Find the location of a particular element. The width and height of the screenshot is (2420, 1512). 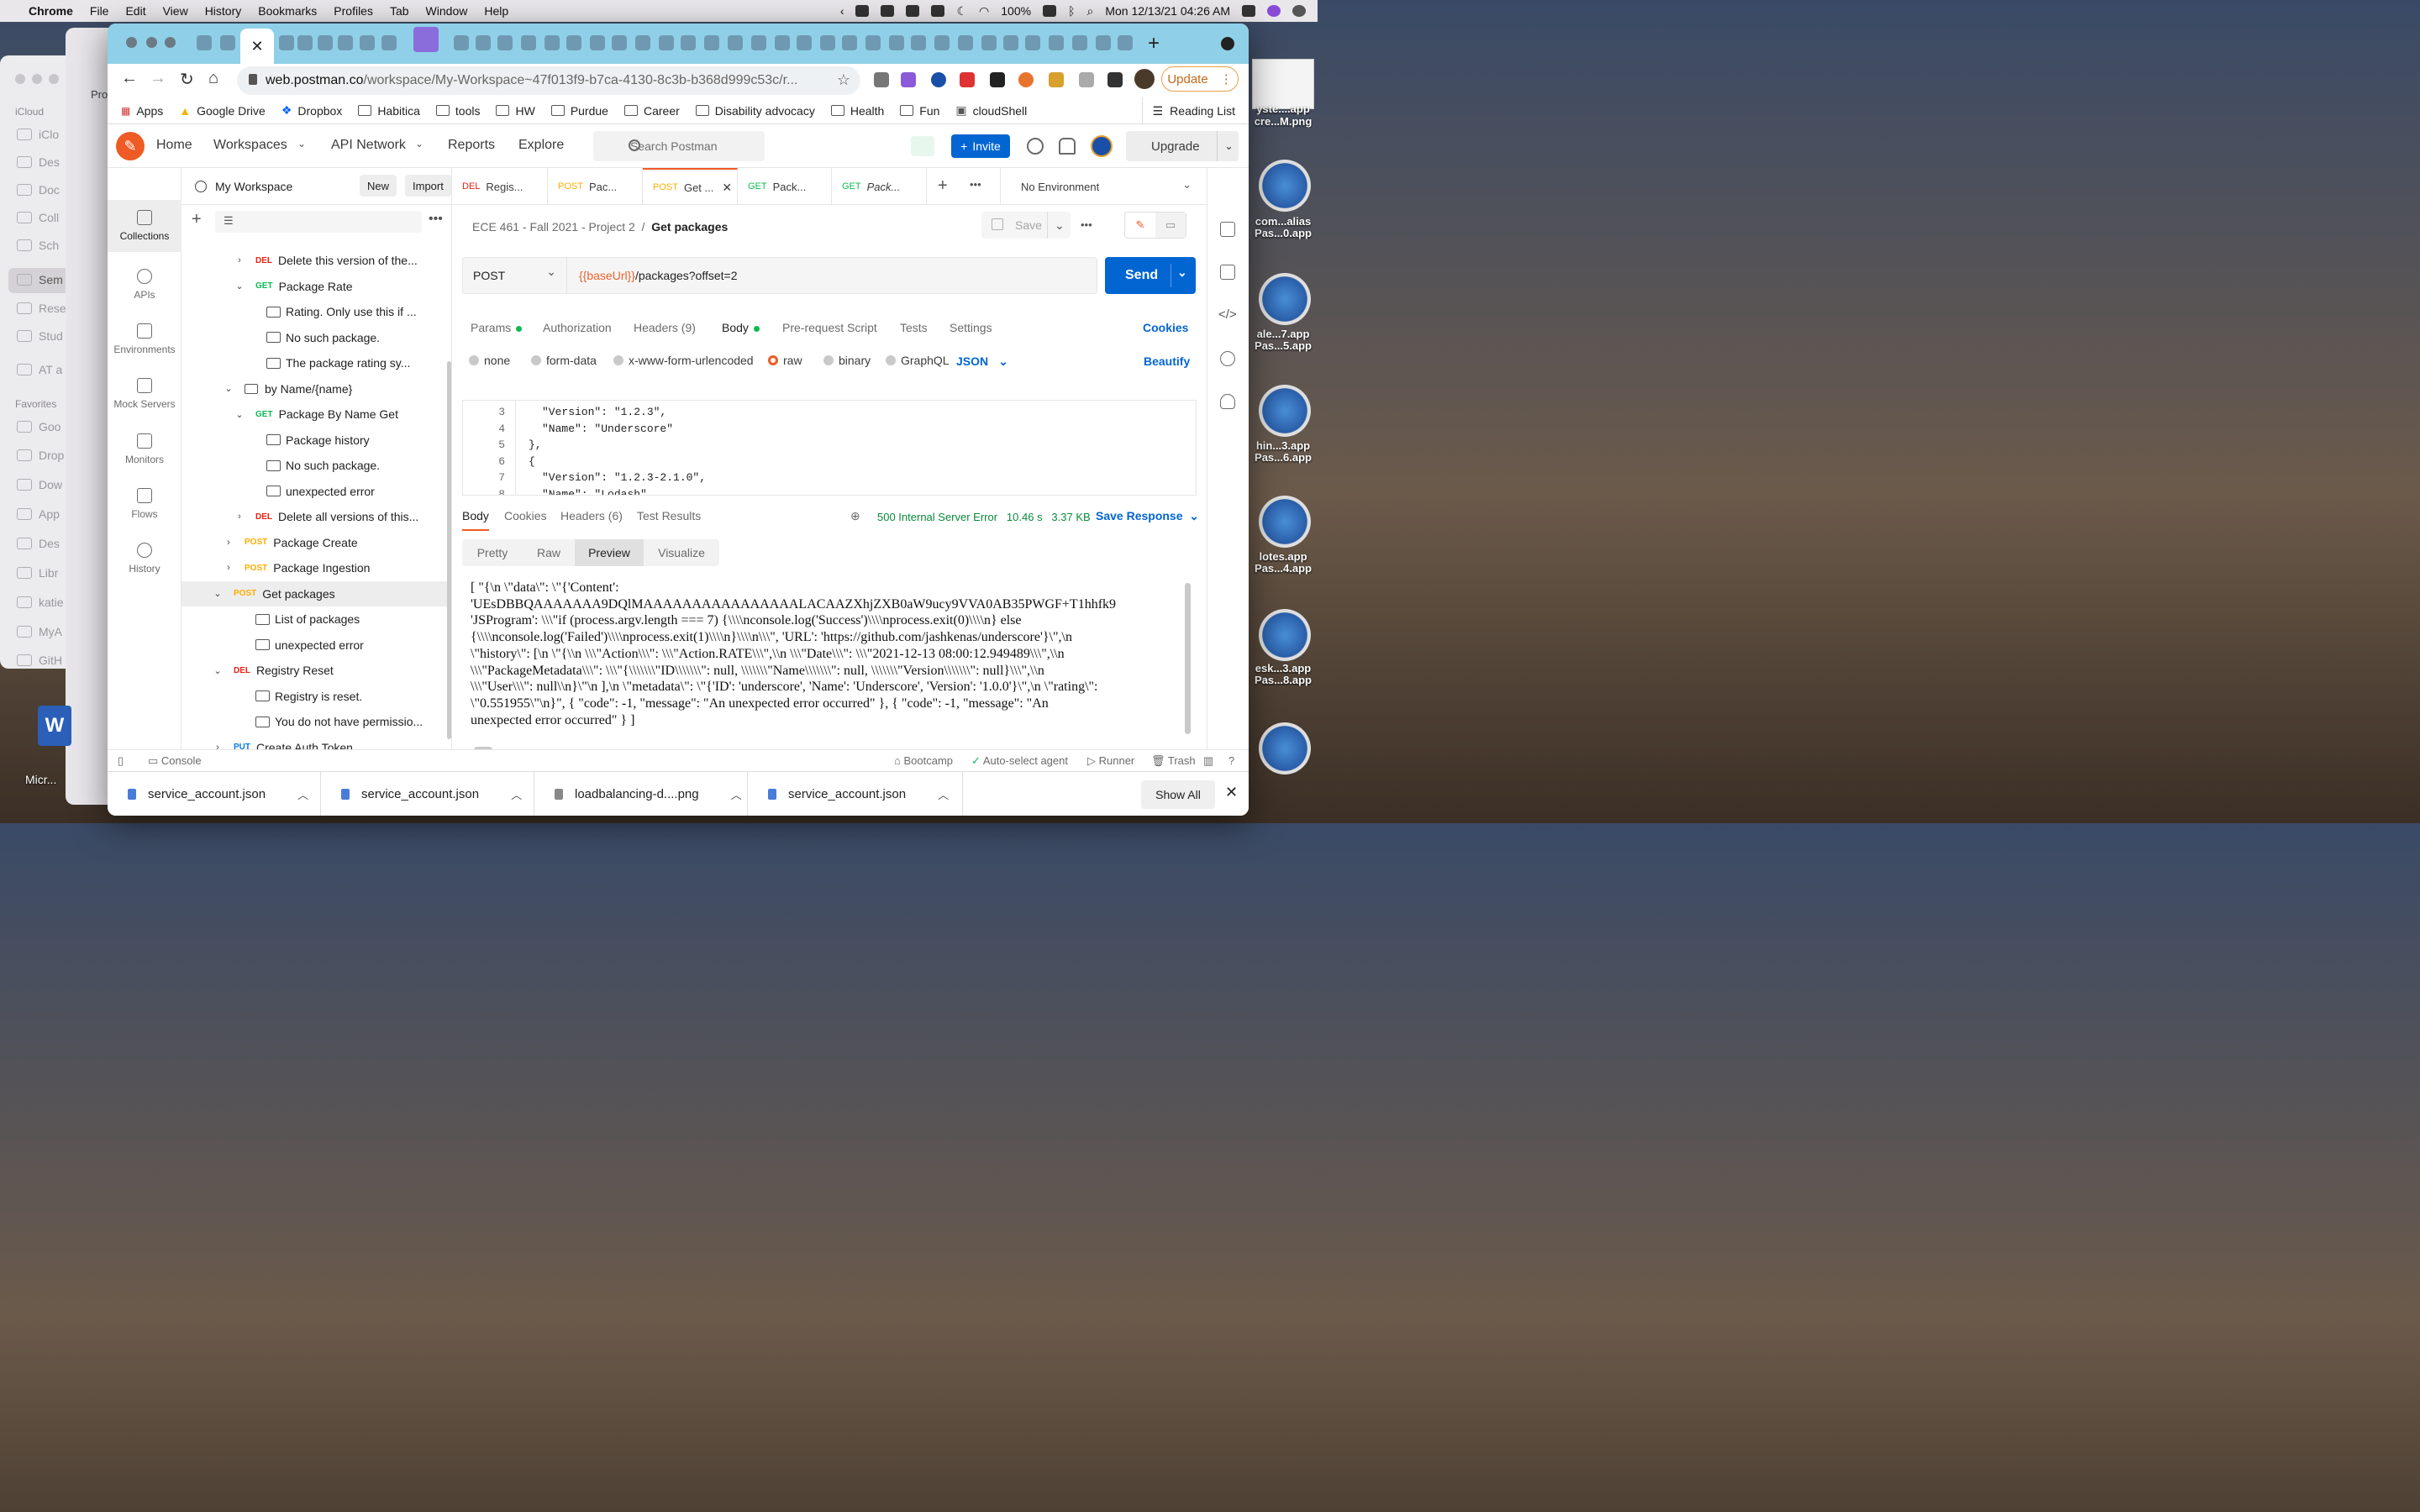

app-menu: Chrome is located at coordinates (51, 11).